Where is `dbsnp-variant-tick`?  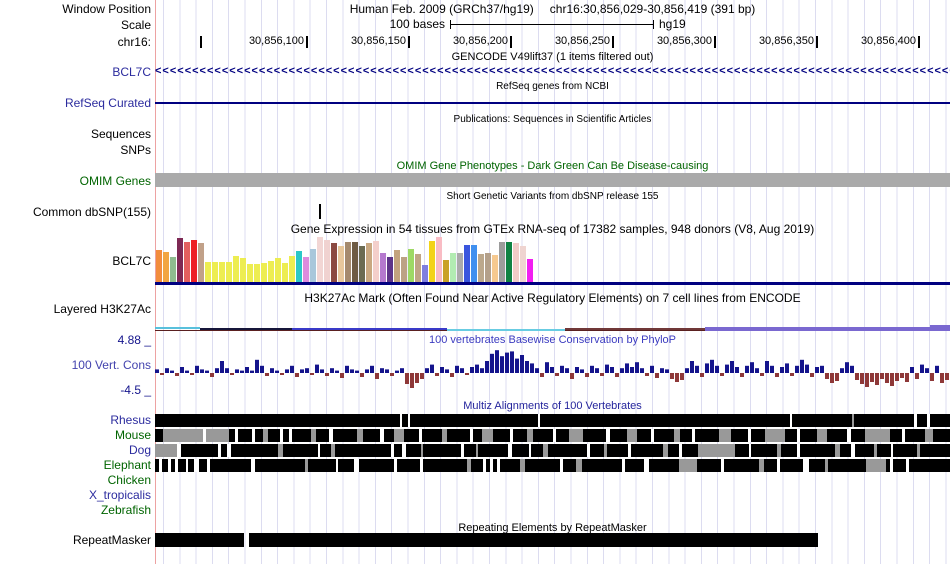
dbsnp-variant-tick is located at coordinates (320, 211).